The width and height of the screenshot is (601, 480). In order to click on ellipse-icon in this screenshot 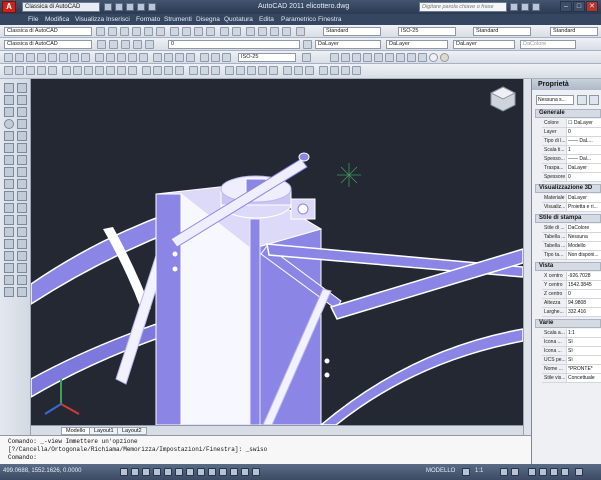, I will do `click(22, 136)`.